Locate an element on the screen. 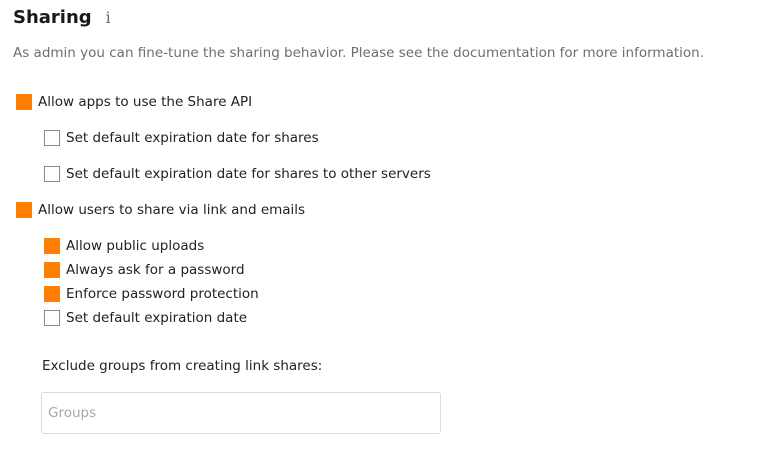 The width and height of the screenshot is (779, 449). link-expiration-checkbox is located at coordinates (52, 318).